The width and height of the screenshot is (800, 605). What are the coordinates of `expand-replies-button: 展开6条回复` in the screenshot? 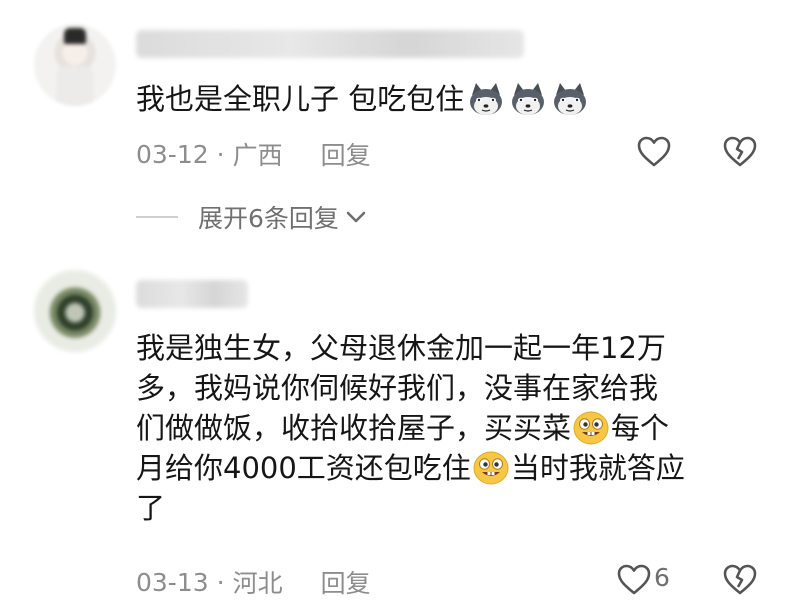 It's located at (251, 217).